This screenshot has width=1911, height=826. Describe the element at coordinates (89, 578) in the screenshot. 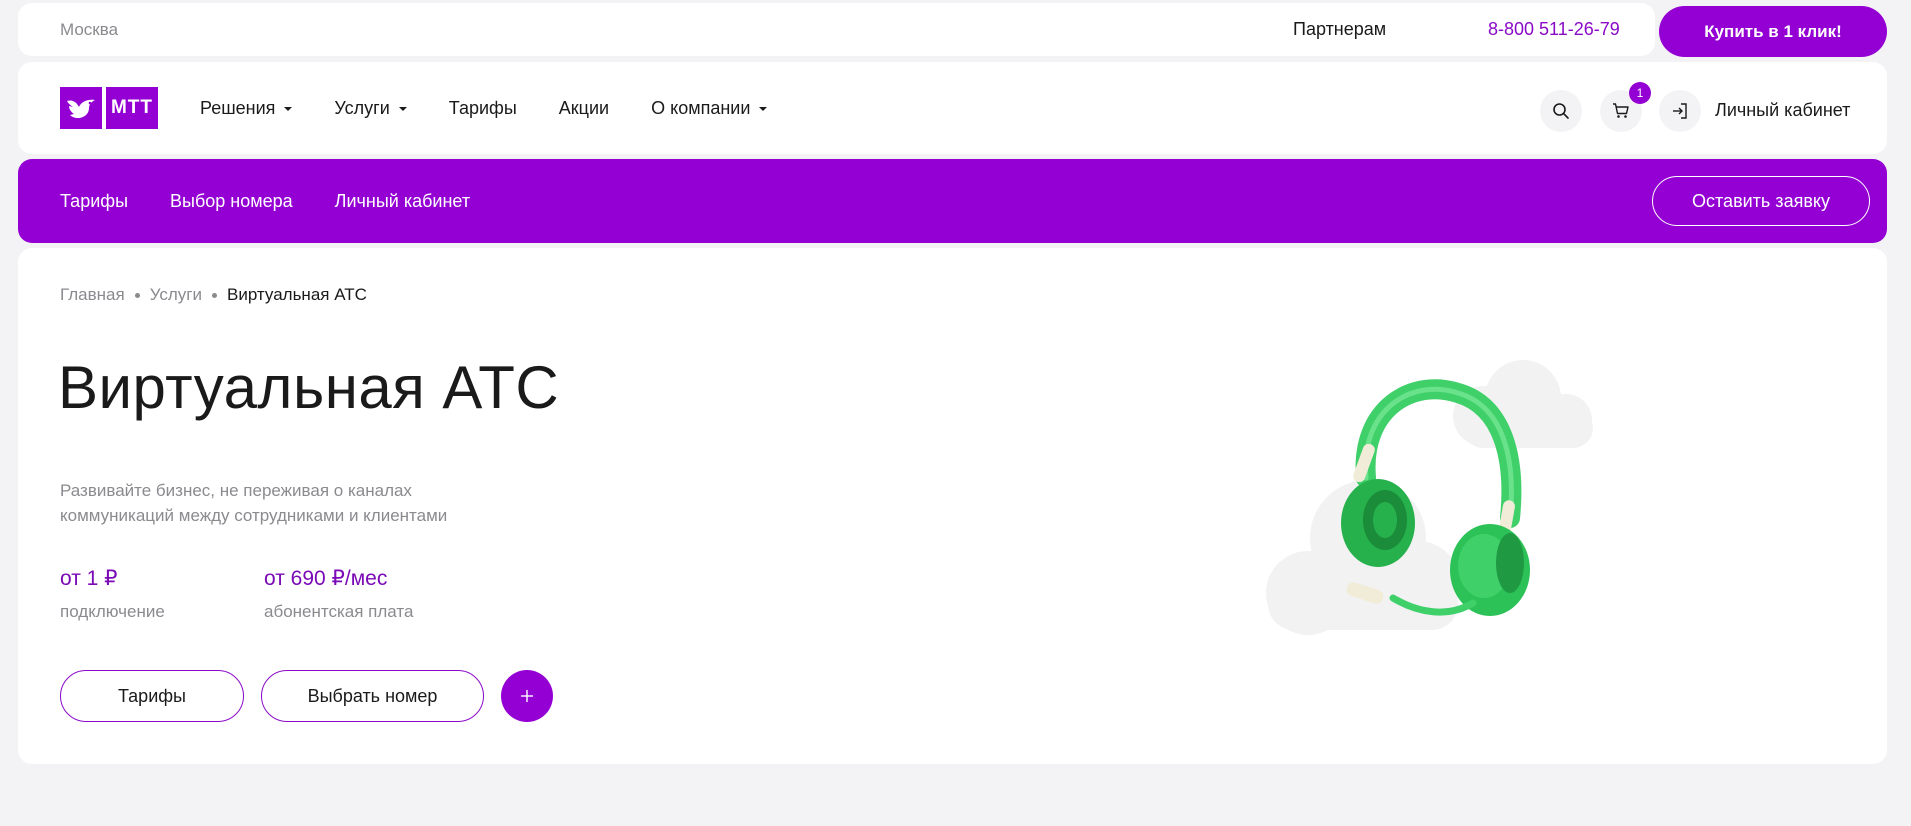

I see `price-value: от 1 ₽` at that location.